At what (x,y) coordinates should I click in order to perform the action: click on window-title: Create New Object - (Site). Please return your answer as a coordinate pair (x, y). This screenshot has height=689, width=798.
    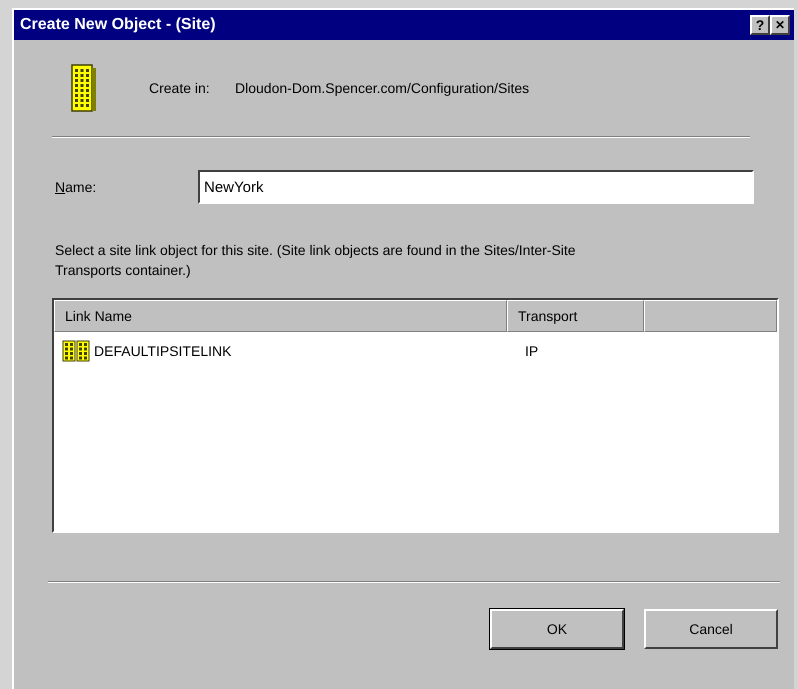
    Looking at the image, I should click on (118, 25).